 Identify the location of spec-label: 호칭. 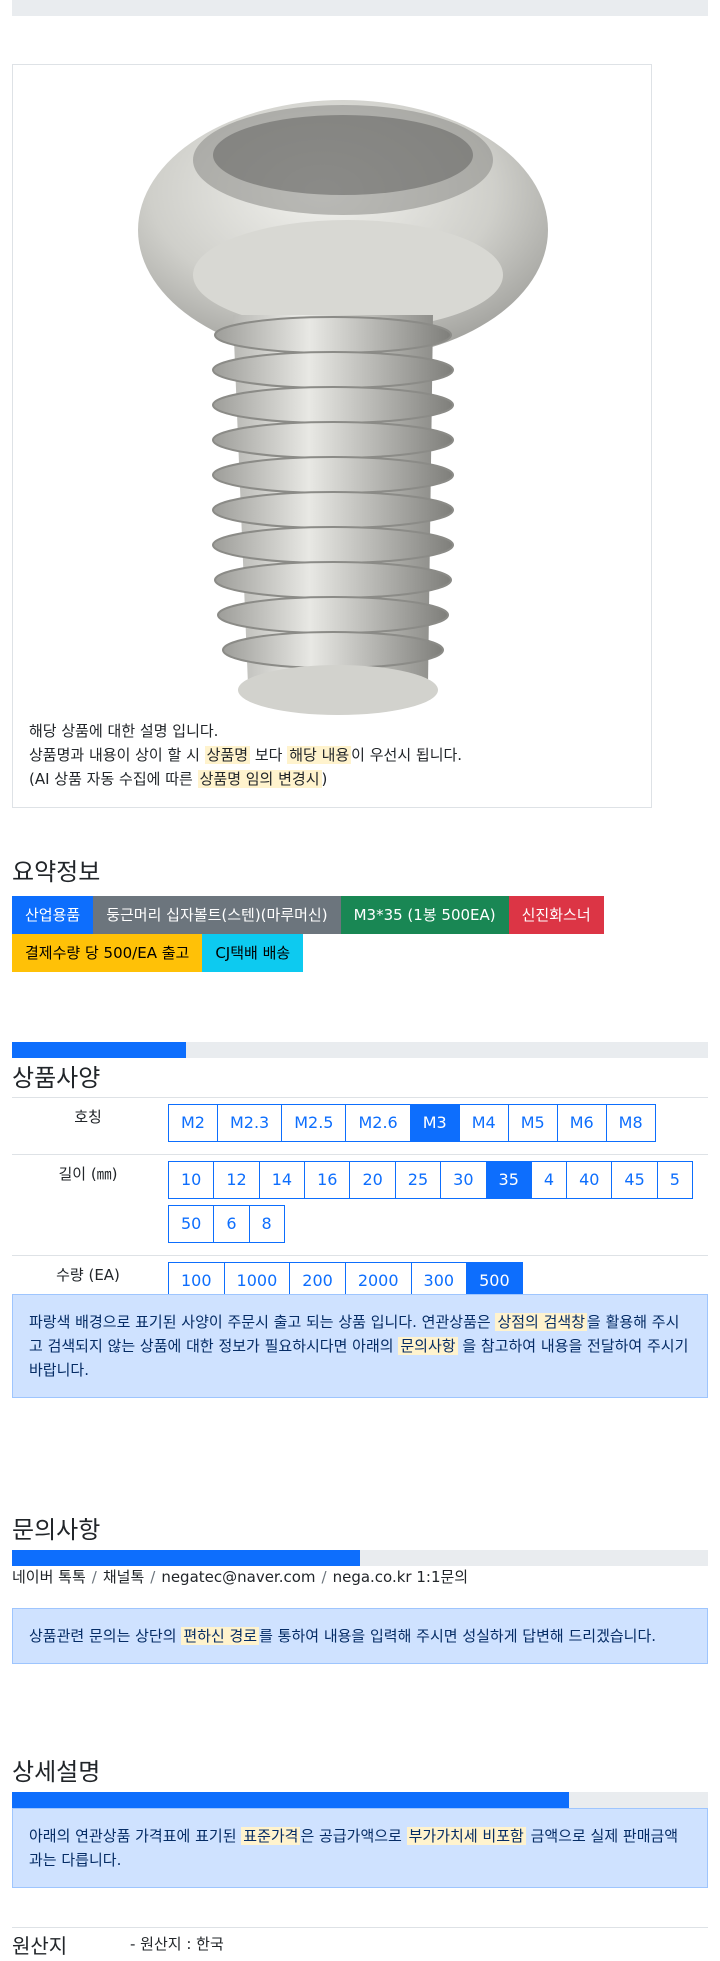
(88, 1117).